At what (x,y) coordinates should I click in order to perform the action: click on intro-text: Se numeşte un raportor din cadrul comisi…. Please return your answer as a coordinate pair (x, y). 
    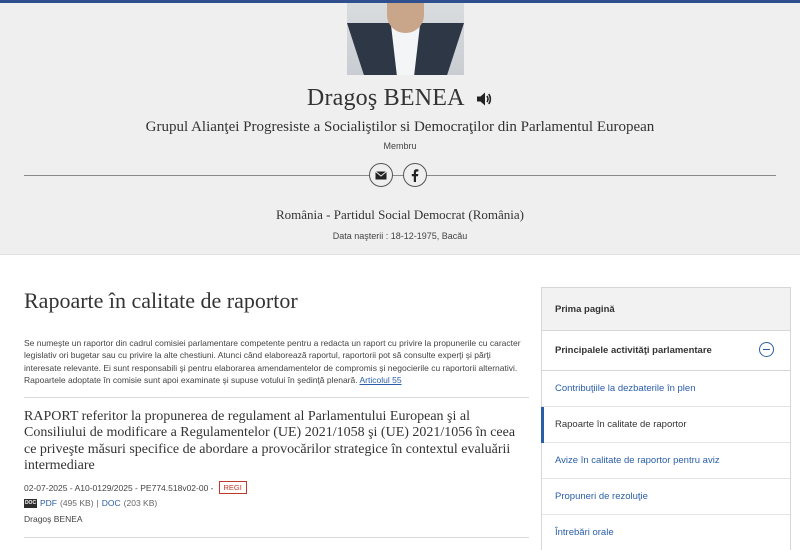
    Looking at the image, I should click on (276, 362).